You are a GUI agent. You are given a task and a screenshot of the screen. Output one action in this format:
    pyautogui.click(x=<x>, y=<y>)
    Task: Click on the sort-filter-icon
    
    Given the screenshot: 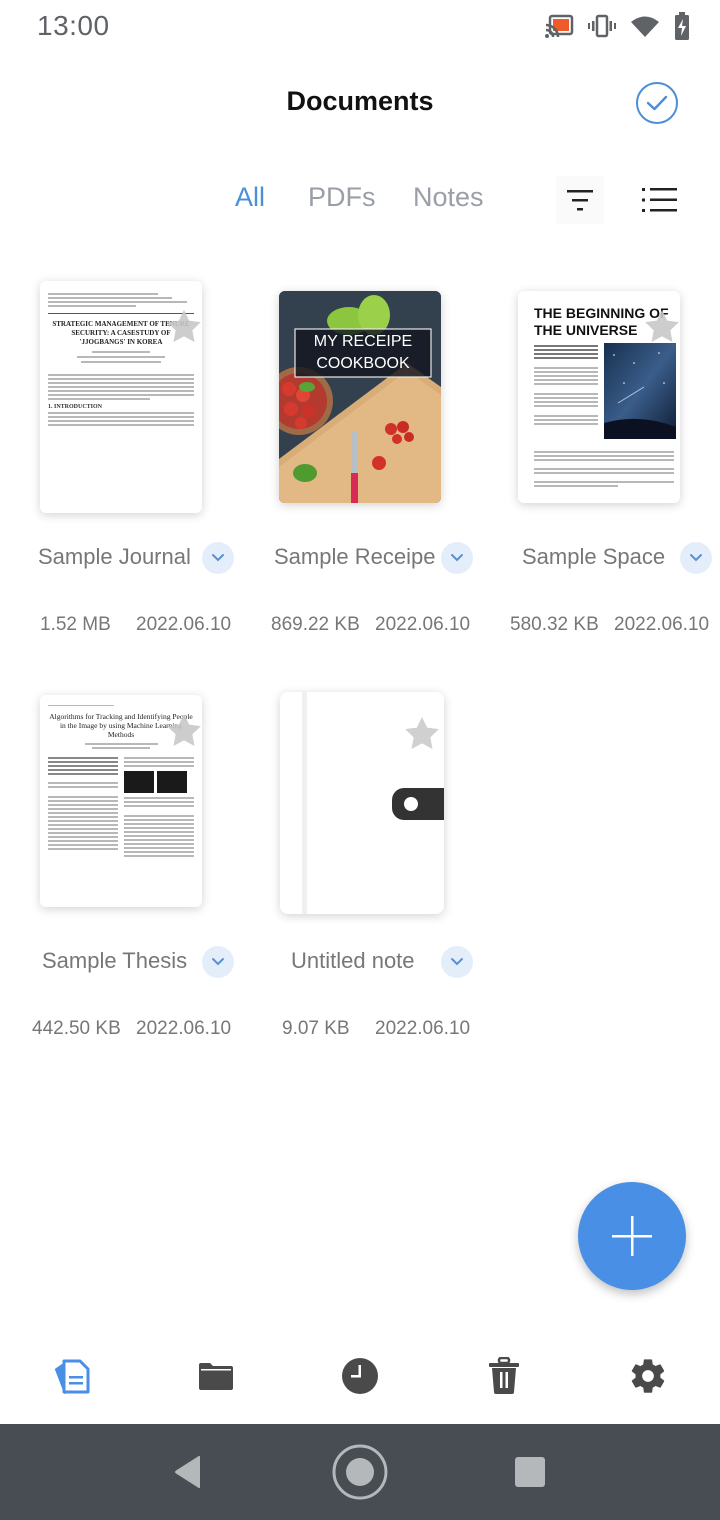 What is the action you would take?
    pyautogui.click(x=580, y=200)
    